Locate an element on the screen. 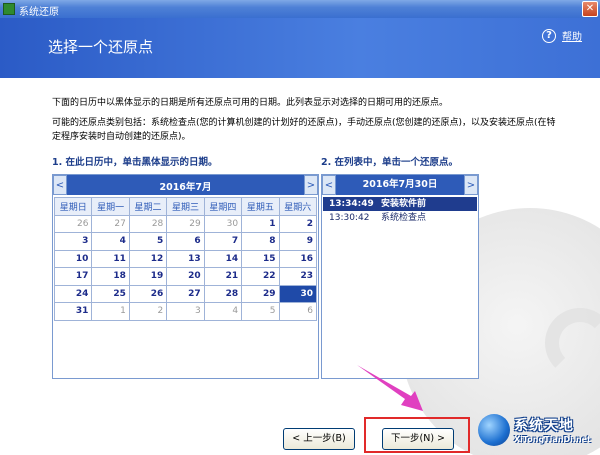 This screenshot has height=455, width=600. weekday-header: 星期六 is located at coordinates (298, 206).